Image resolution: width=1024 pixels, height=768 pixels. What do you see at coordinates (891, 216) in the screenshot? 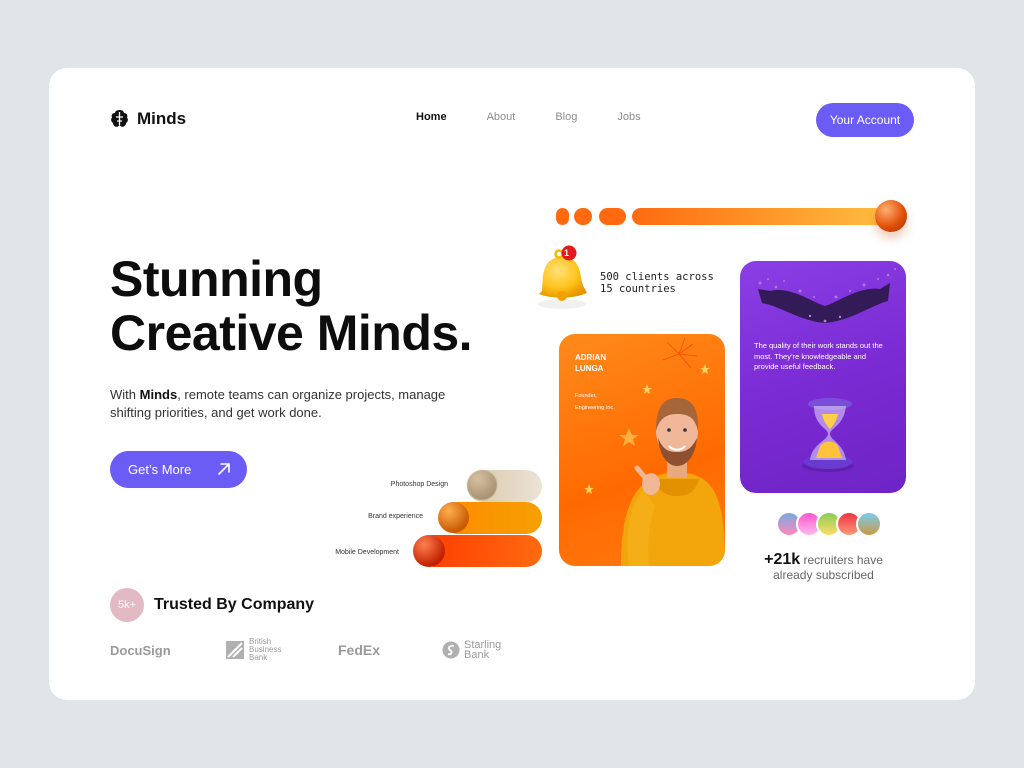
I see `progress-knob` at bounding box center [891, 216].